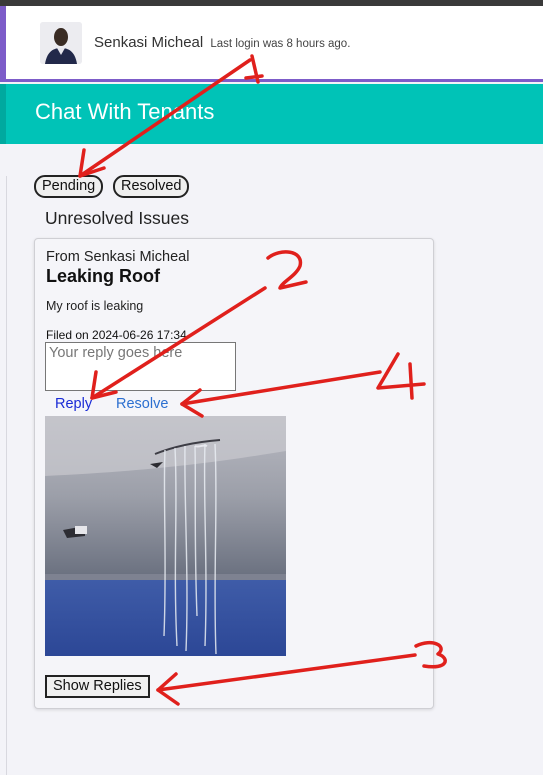  I want to click on user-name: Senkasi Micheal, so click(149, 42).